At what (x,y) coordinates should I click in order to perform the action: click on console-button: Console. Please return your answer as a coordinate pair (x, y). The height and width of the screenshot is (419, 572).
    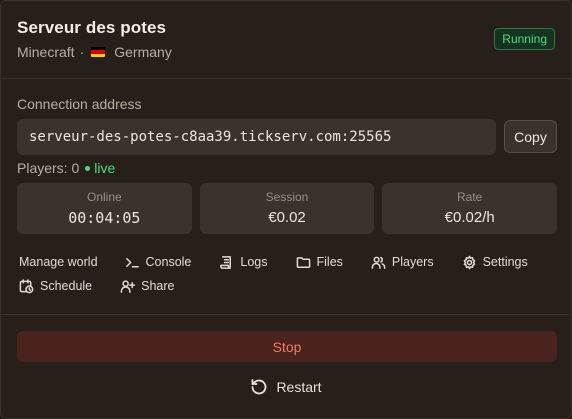
    Looking at the image, I should click on (158, 262).